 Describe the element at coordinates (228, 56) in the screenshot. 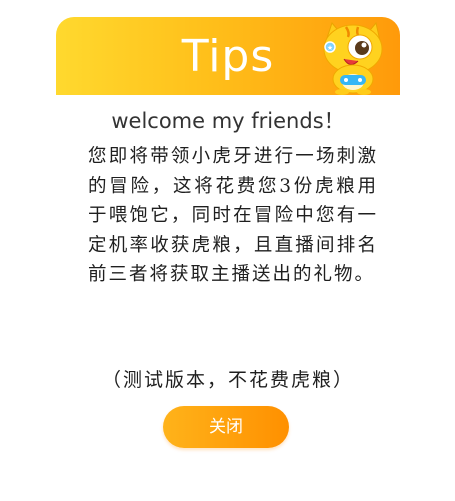

I see `dialog-header: Tips ★` at that location.